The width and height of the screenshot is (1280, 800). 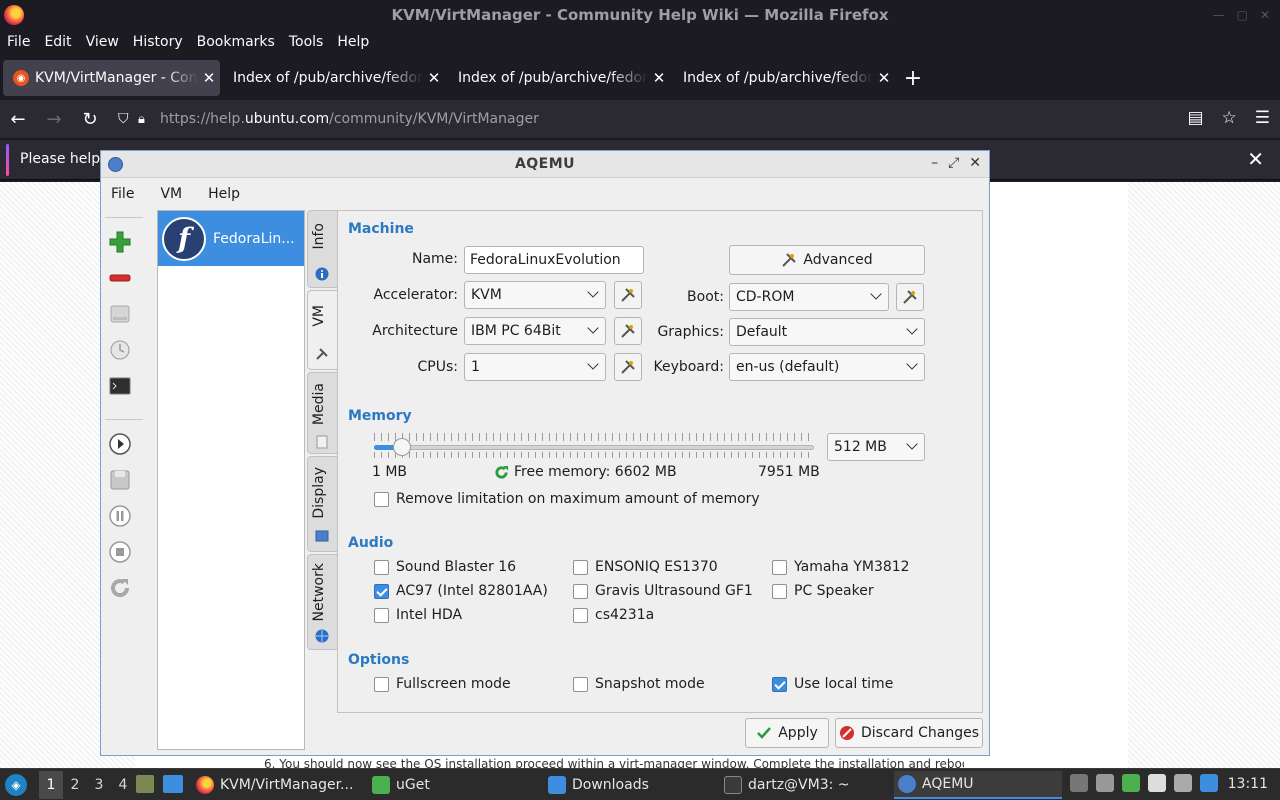 What do you see at coordinates (453, 785) in the screenshot?
I see `taskbar-item-uget: uGet` at bounding box center [453, 785].